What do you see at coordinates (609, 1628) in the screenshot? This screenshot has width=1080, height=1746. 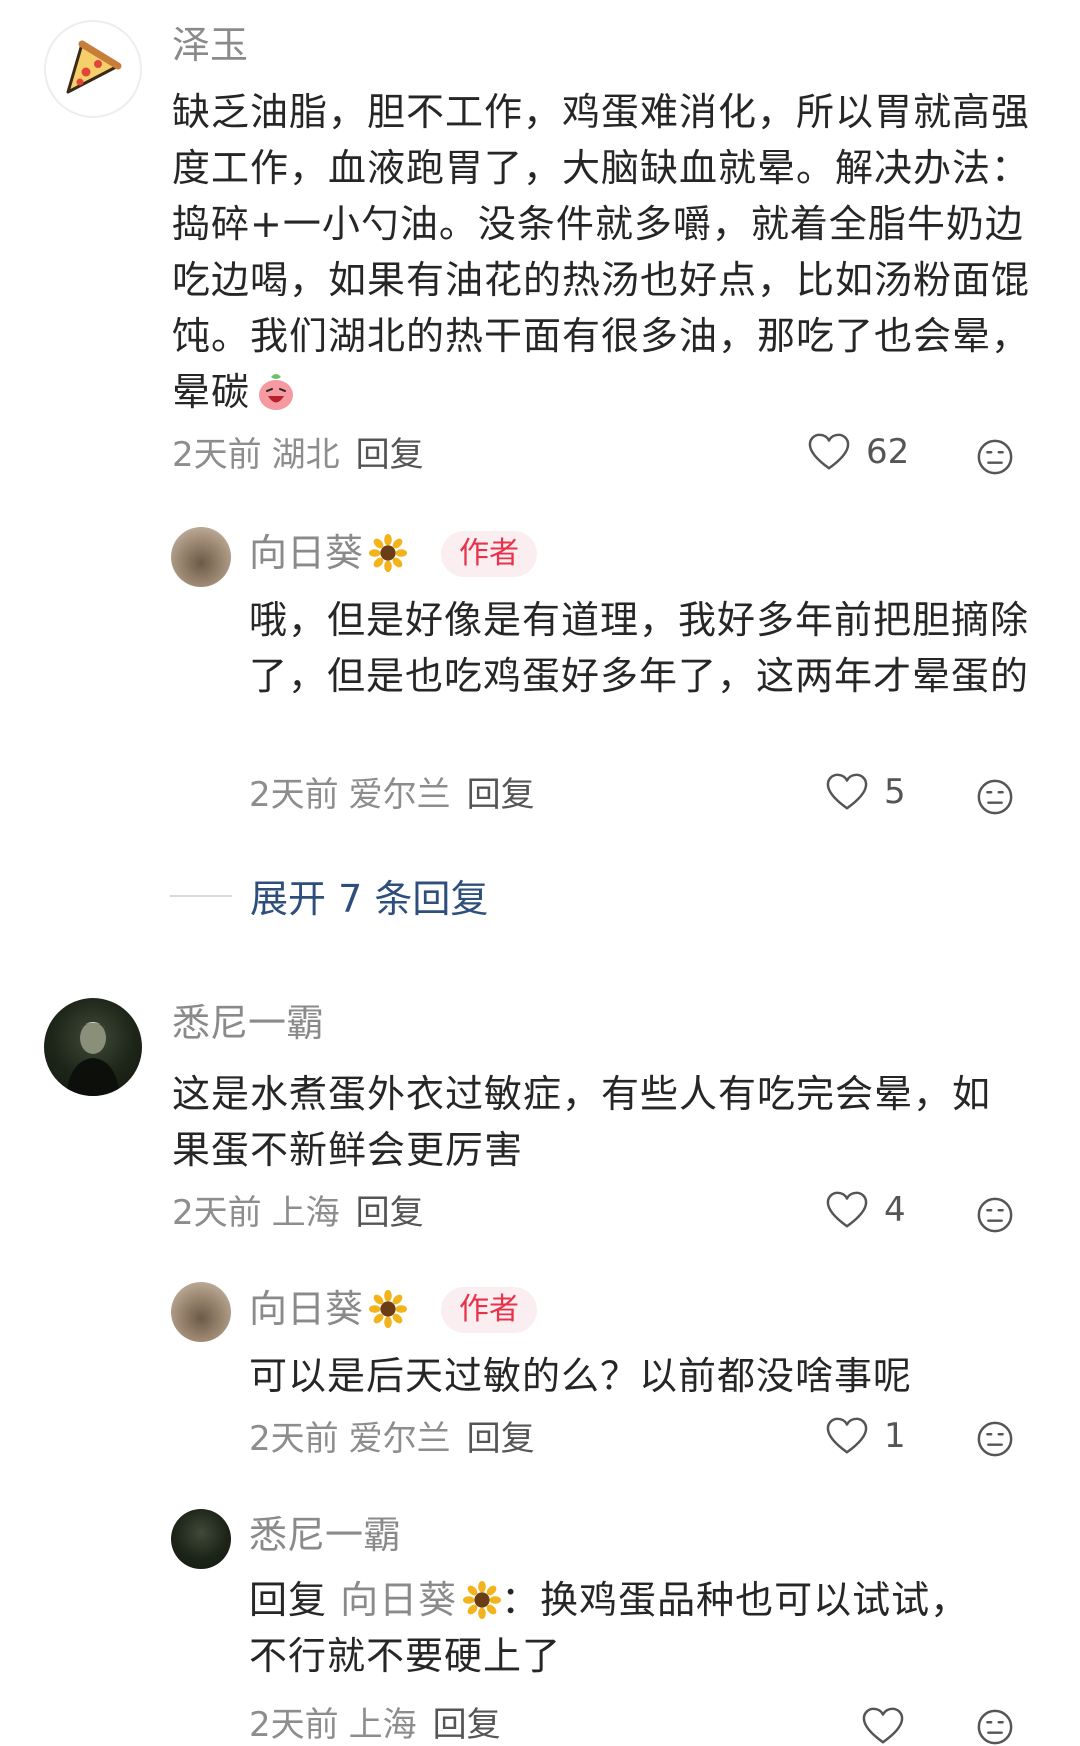 I see `reply-text: 回复 向日葵 ：换鸡蛋品种也可以试试， 不行就不要硬上了` at bounding box center [609, 1628].